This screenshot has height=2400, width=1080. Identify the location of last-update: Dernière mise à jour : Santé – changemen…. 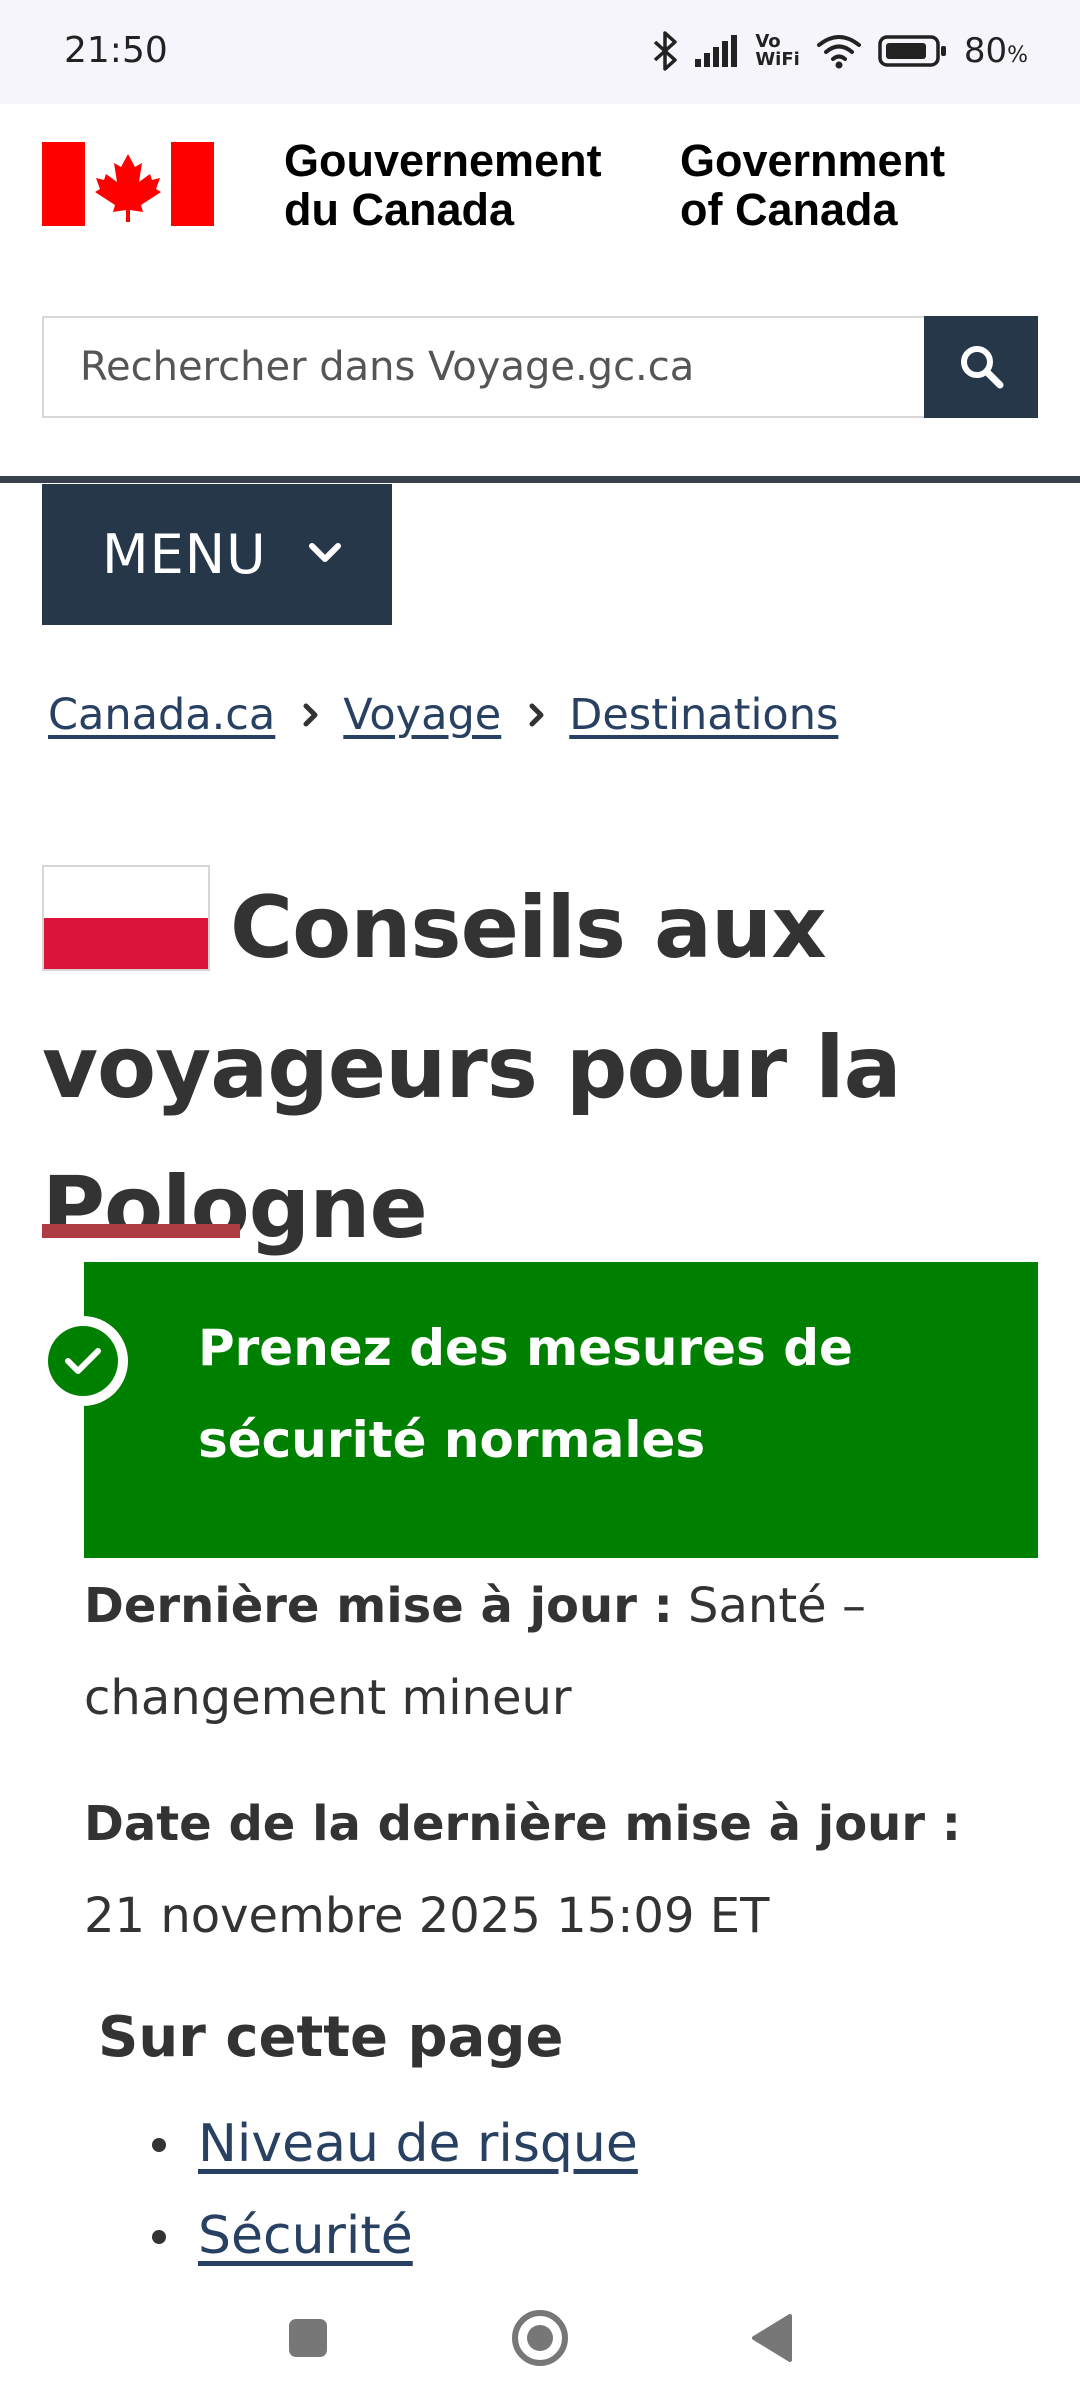
(554, 1652).